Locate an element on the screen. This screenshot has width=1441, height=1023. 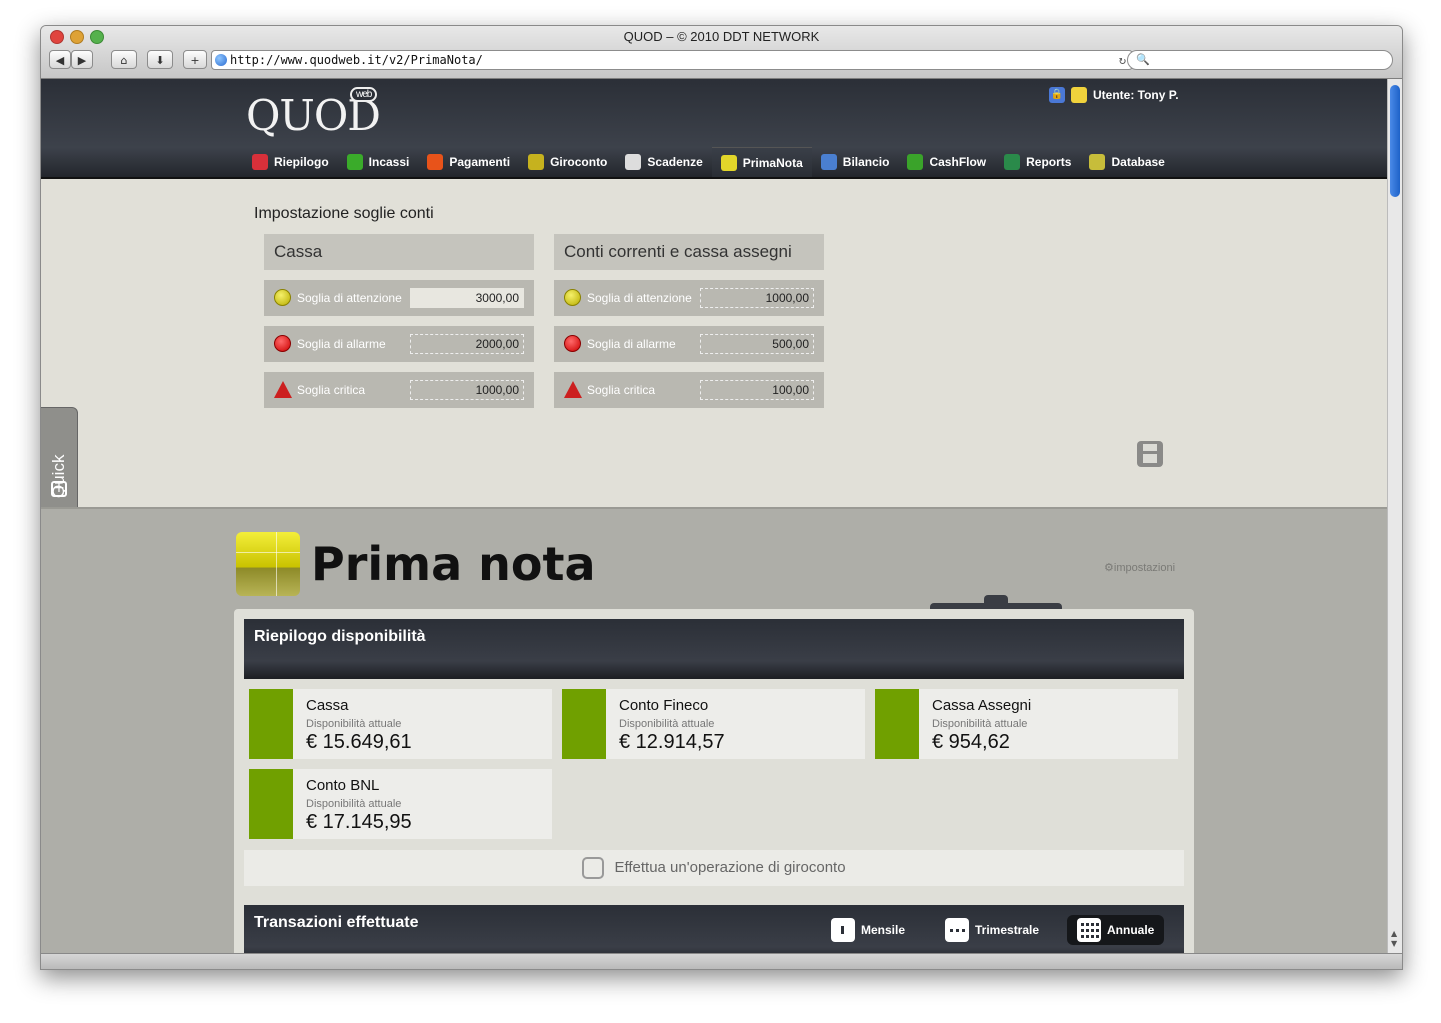
nav-pagamenti: Pagamenti is located at coordinates (468, 162).